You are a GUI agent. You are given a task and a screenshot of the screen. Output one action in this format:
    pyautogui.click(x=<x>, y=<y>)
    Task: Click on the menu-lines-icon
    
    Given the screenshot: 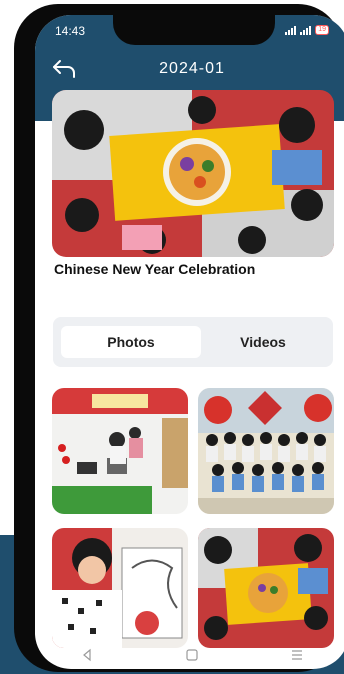 What is the action you would take?
    pyautogui.click(x=297, y=655)
    